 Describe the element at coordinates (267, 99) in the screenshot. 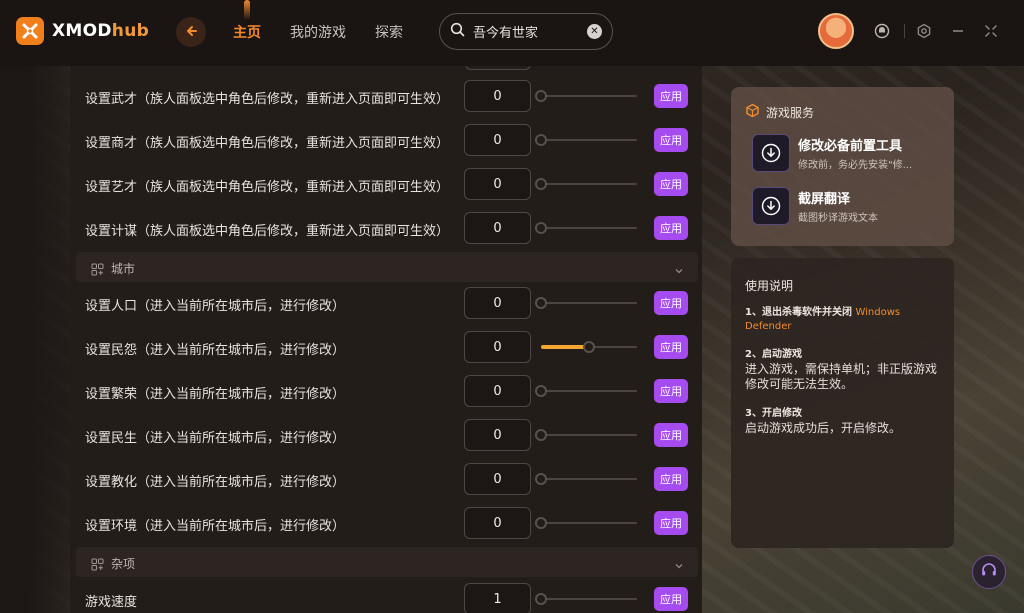

I see `setting-label: 设置武才（族人面板选中角色后修改，重新进入页面即可生效）` at that location.